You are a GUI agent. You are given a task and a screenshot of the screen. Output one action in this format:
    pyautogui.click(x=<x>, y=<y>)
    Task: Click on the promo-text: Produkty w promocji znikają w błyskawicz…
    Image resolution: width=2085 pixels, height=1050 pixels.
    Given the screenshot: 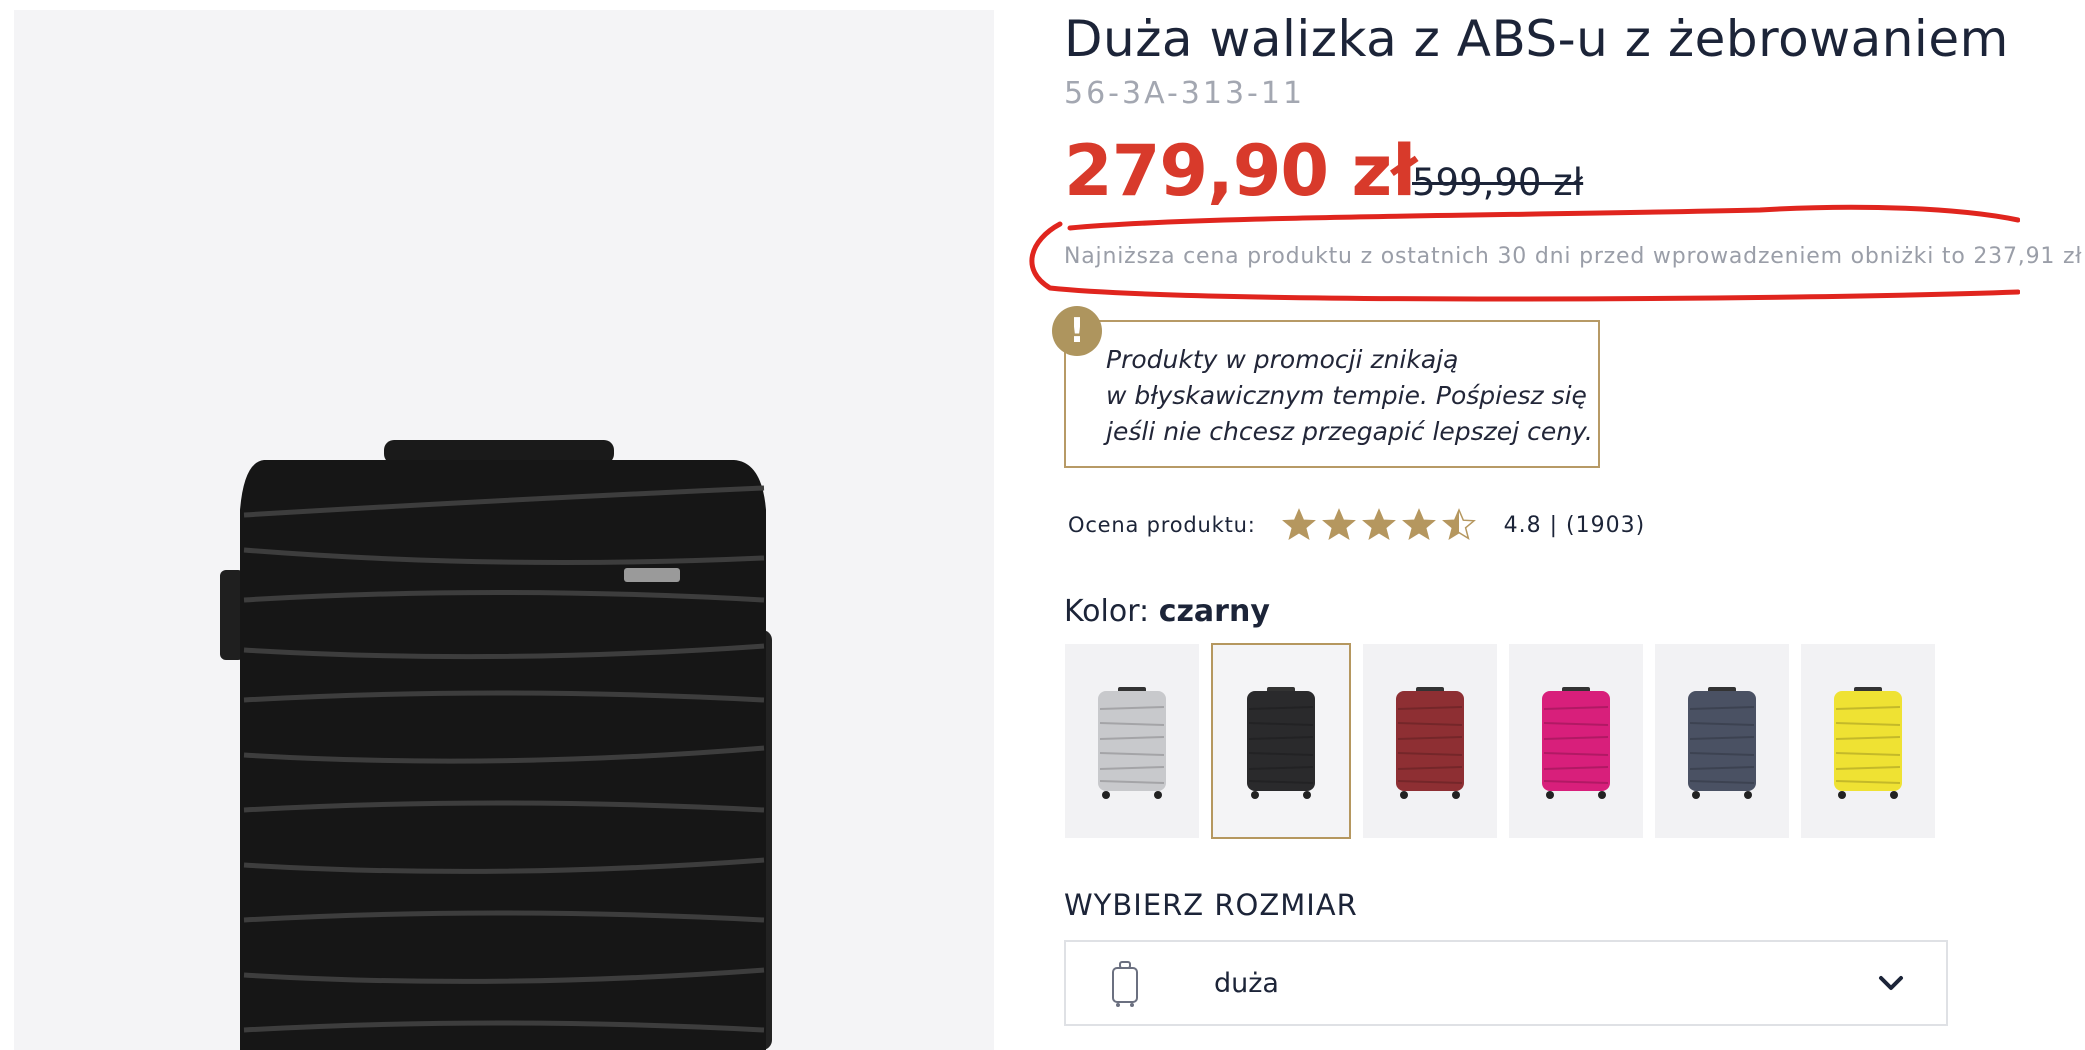 What is the action you would take?
    pyautogui.click(x=1349, y=396)
    